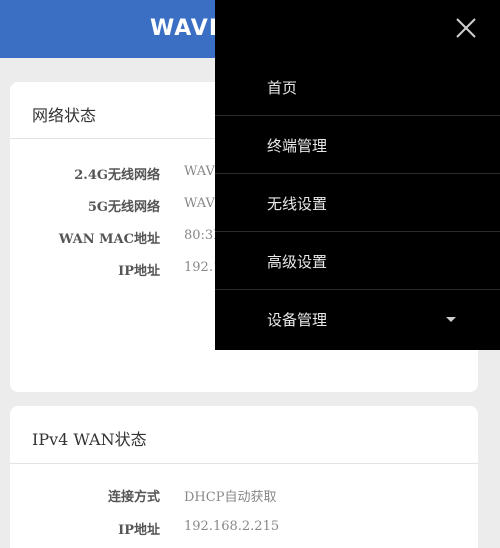 This screenshot has width=500, height=548. Describe the element at coordinates (64, 115) in the screenshot. I see `card-title: 网络状态` at that location.